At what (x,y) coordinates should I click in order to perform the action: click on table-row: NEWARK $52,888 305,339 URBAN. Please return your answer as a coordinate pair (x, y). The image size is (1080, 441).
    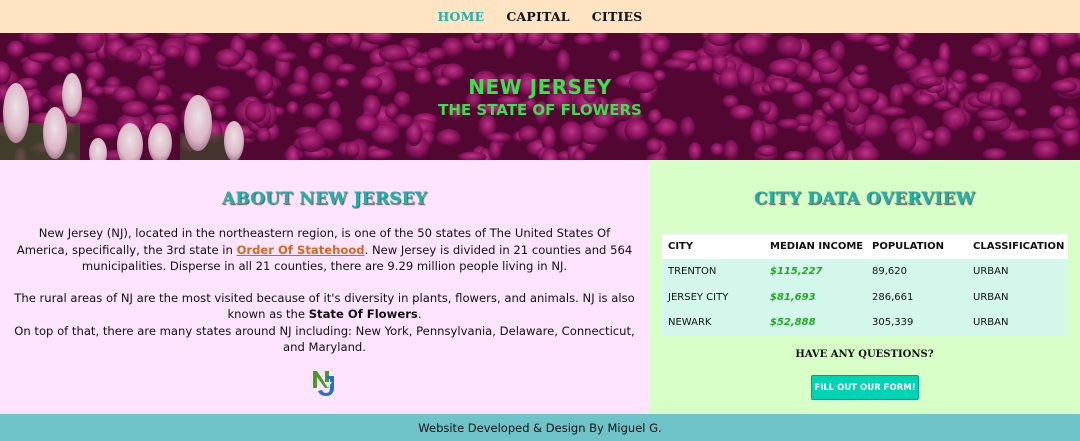
    Looking at the image, I should click on (865, 323).